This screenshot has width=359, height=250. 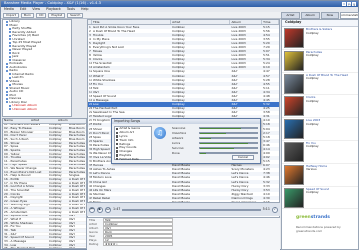 I want to click on track-row: 10The ScientistColdplayLive 20035:24, so click(x=183, y=64).